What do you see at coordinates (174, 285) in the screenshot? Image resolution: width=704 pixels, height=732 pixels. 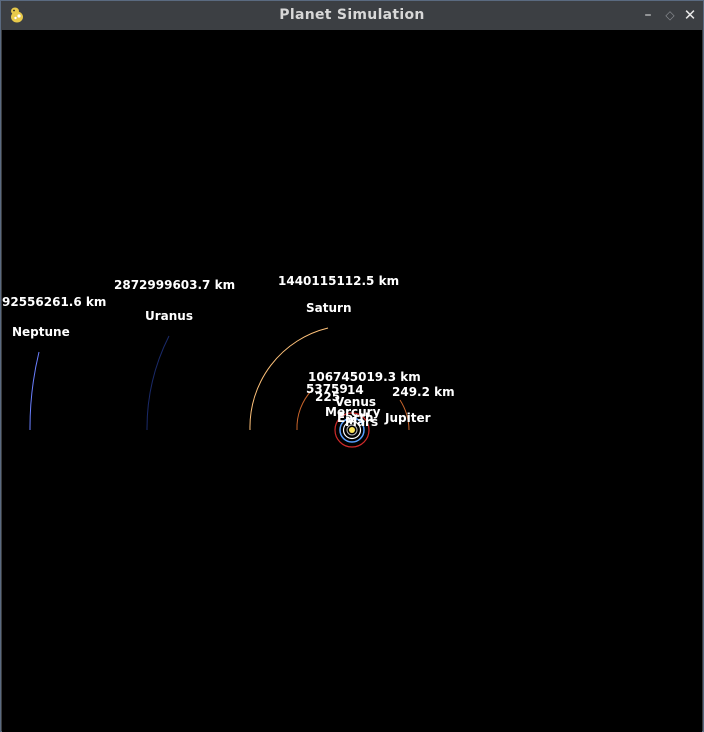 I see `uranus-distance-label: 2872999603.7 km` at bounding box center [174, 285].